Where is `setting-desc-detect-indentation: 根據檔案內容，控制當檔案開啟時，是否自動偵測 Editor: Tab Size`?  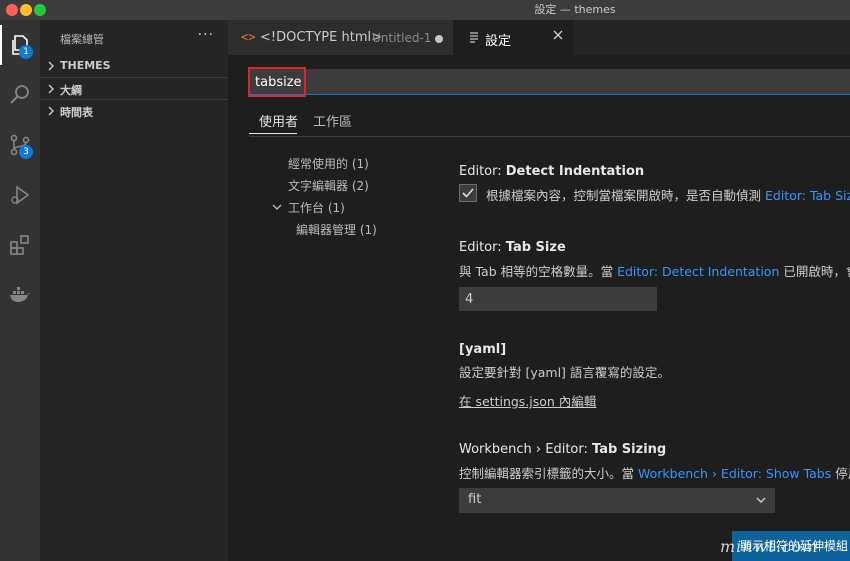 setting-desc-detect-indentation: 根據檔案內容，控制當檔案開啟時，是否自動偵測 Editor: Tab Size is located at coordinates (668, 194).